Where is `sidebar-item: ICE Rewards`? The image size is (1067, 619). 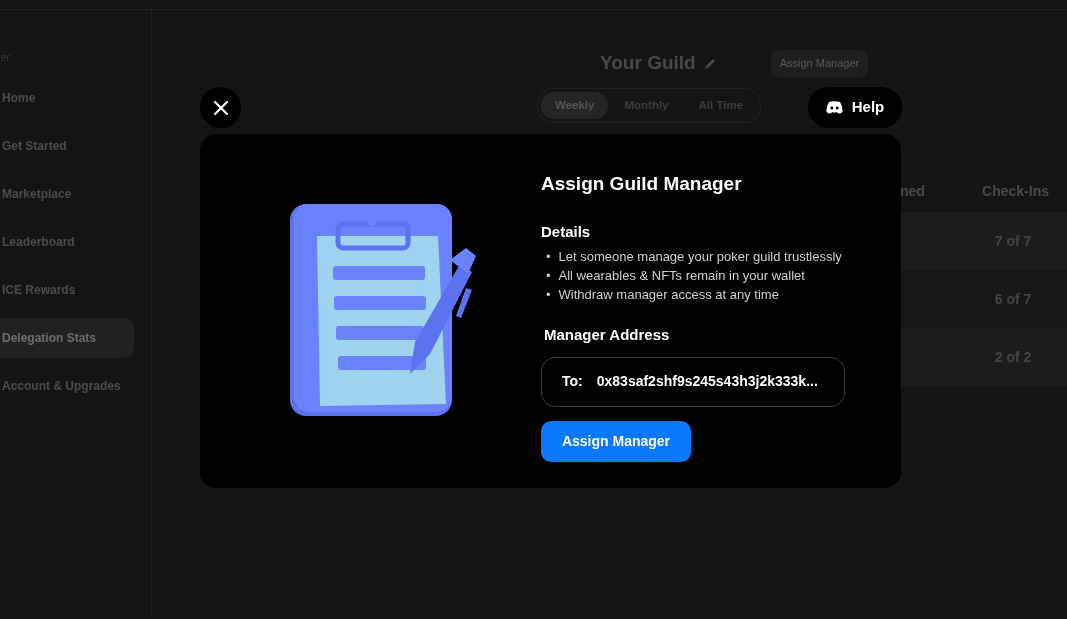 sidebar-item: ICE Rewards is located at coordinates (67, 290).